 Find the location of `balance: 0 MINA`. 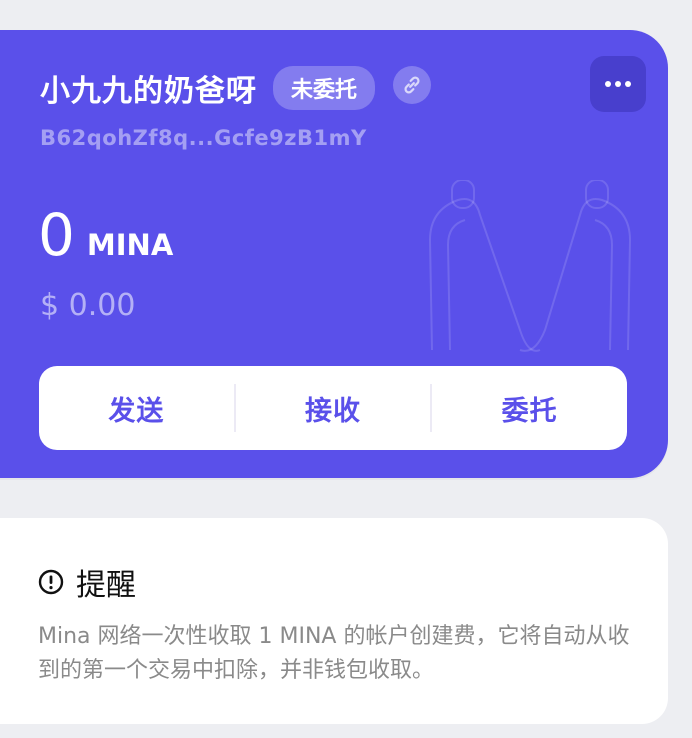

balance: 0 MINA is located at coordinates (105, 235).